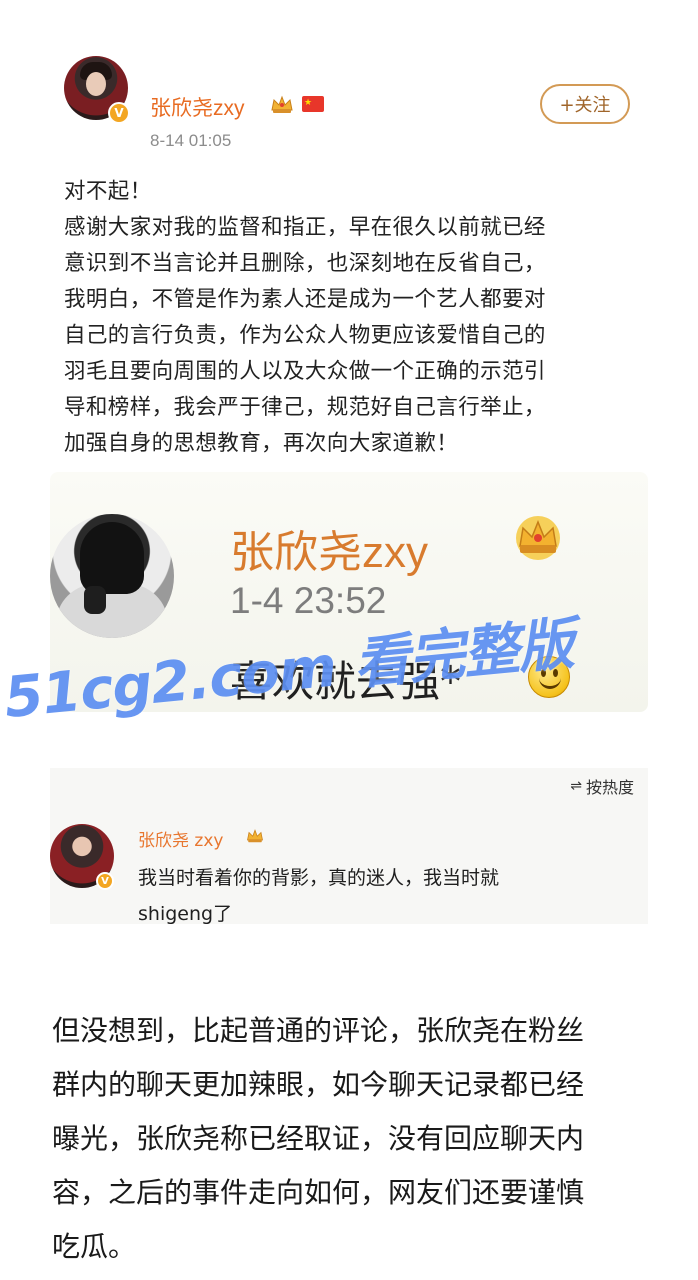 The width and height of the screenshot is (698, 1280). I want to click on sort-control: ⇌ 按热度, so click(602, 786).